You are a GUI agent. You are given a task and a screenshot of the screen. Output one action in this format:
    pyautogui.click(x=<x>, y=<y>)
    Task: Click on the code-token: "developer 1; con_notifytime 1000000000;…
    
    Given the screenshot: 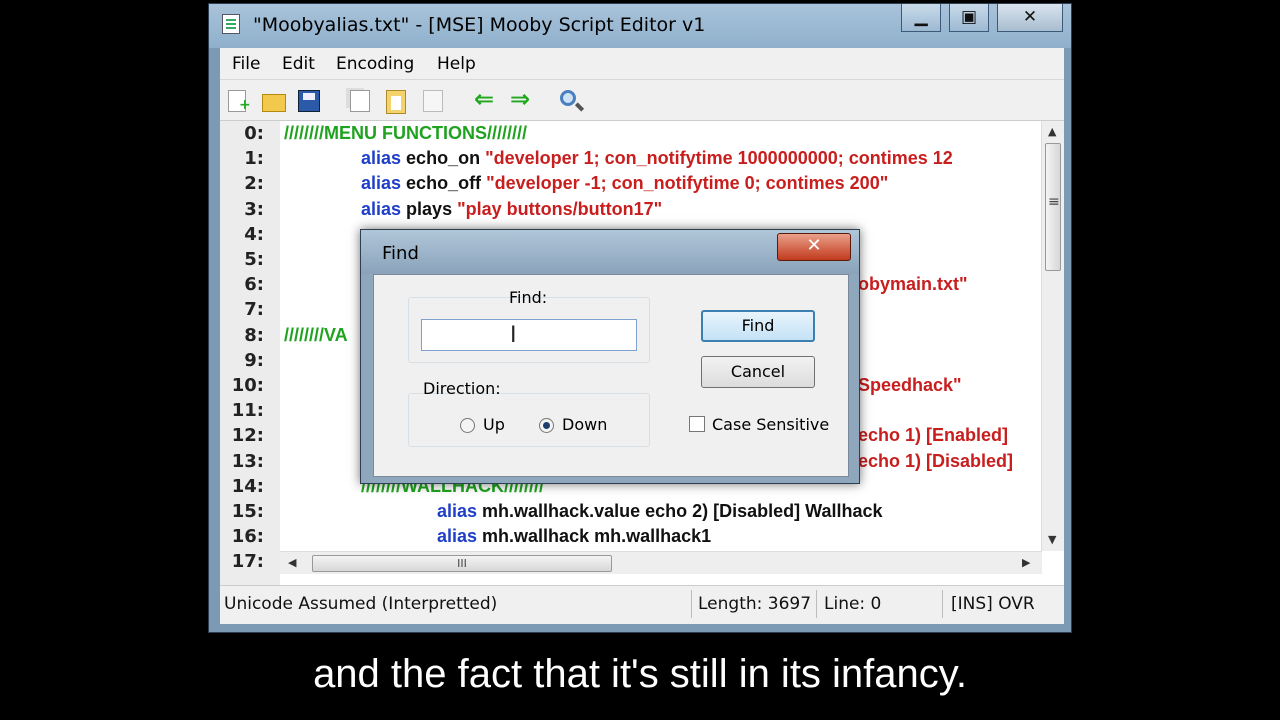 What is the action you would take?
    pyautogui.click(x=719, y=158)
    